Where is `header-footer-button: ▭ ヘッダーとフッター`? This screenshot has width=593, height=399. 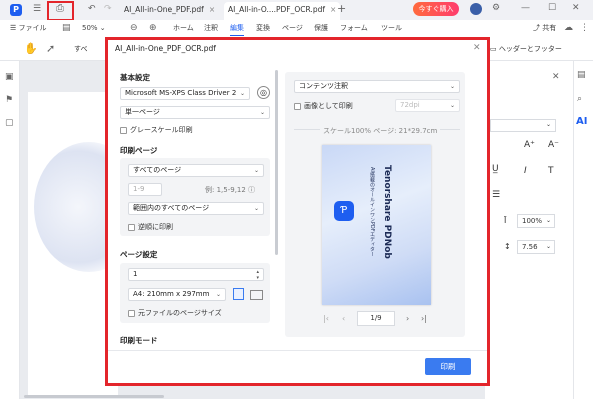 header-footer-button: ▭ ヘッダーとフッター is located at coordinates (526, 49).